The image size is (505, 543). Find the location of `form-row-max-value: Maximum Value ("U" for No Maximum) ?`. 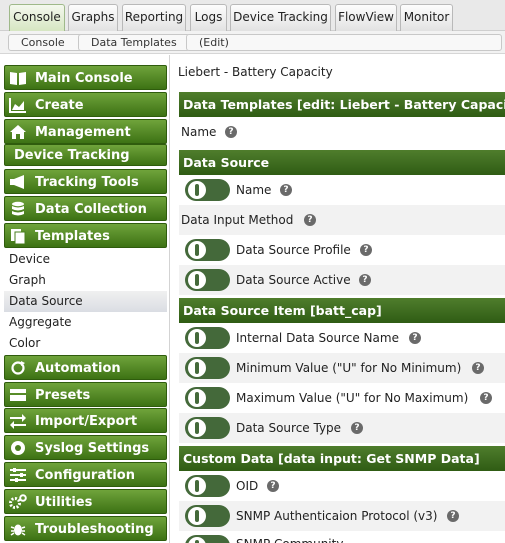

form-row-max-value: Maximum Value ("U" for No Maximum) ? is located at coordinates (342, 398).